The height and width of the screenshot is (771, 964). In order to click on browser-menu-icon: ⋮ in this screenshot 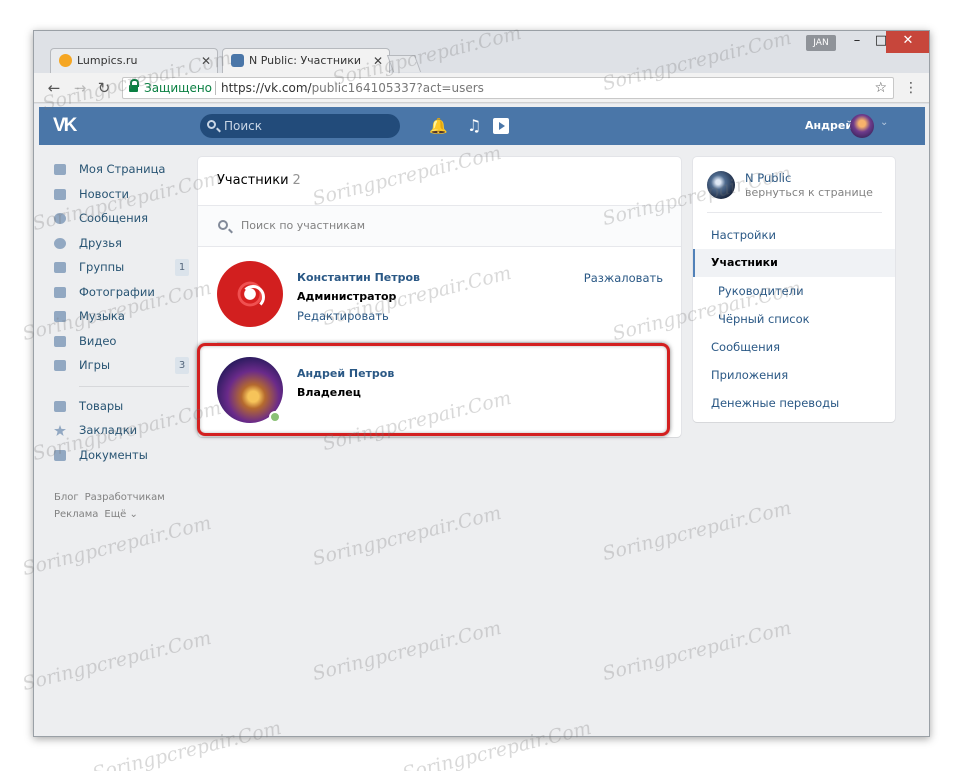, I will do `click(911, 88)`.